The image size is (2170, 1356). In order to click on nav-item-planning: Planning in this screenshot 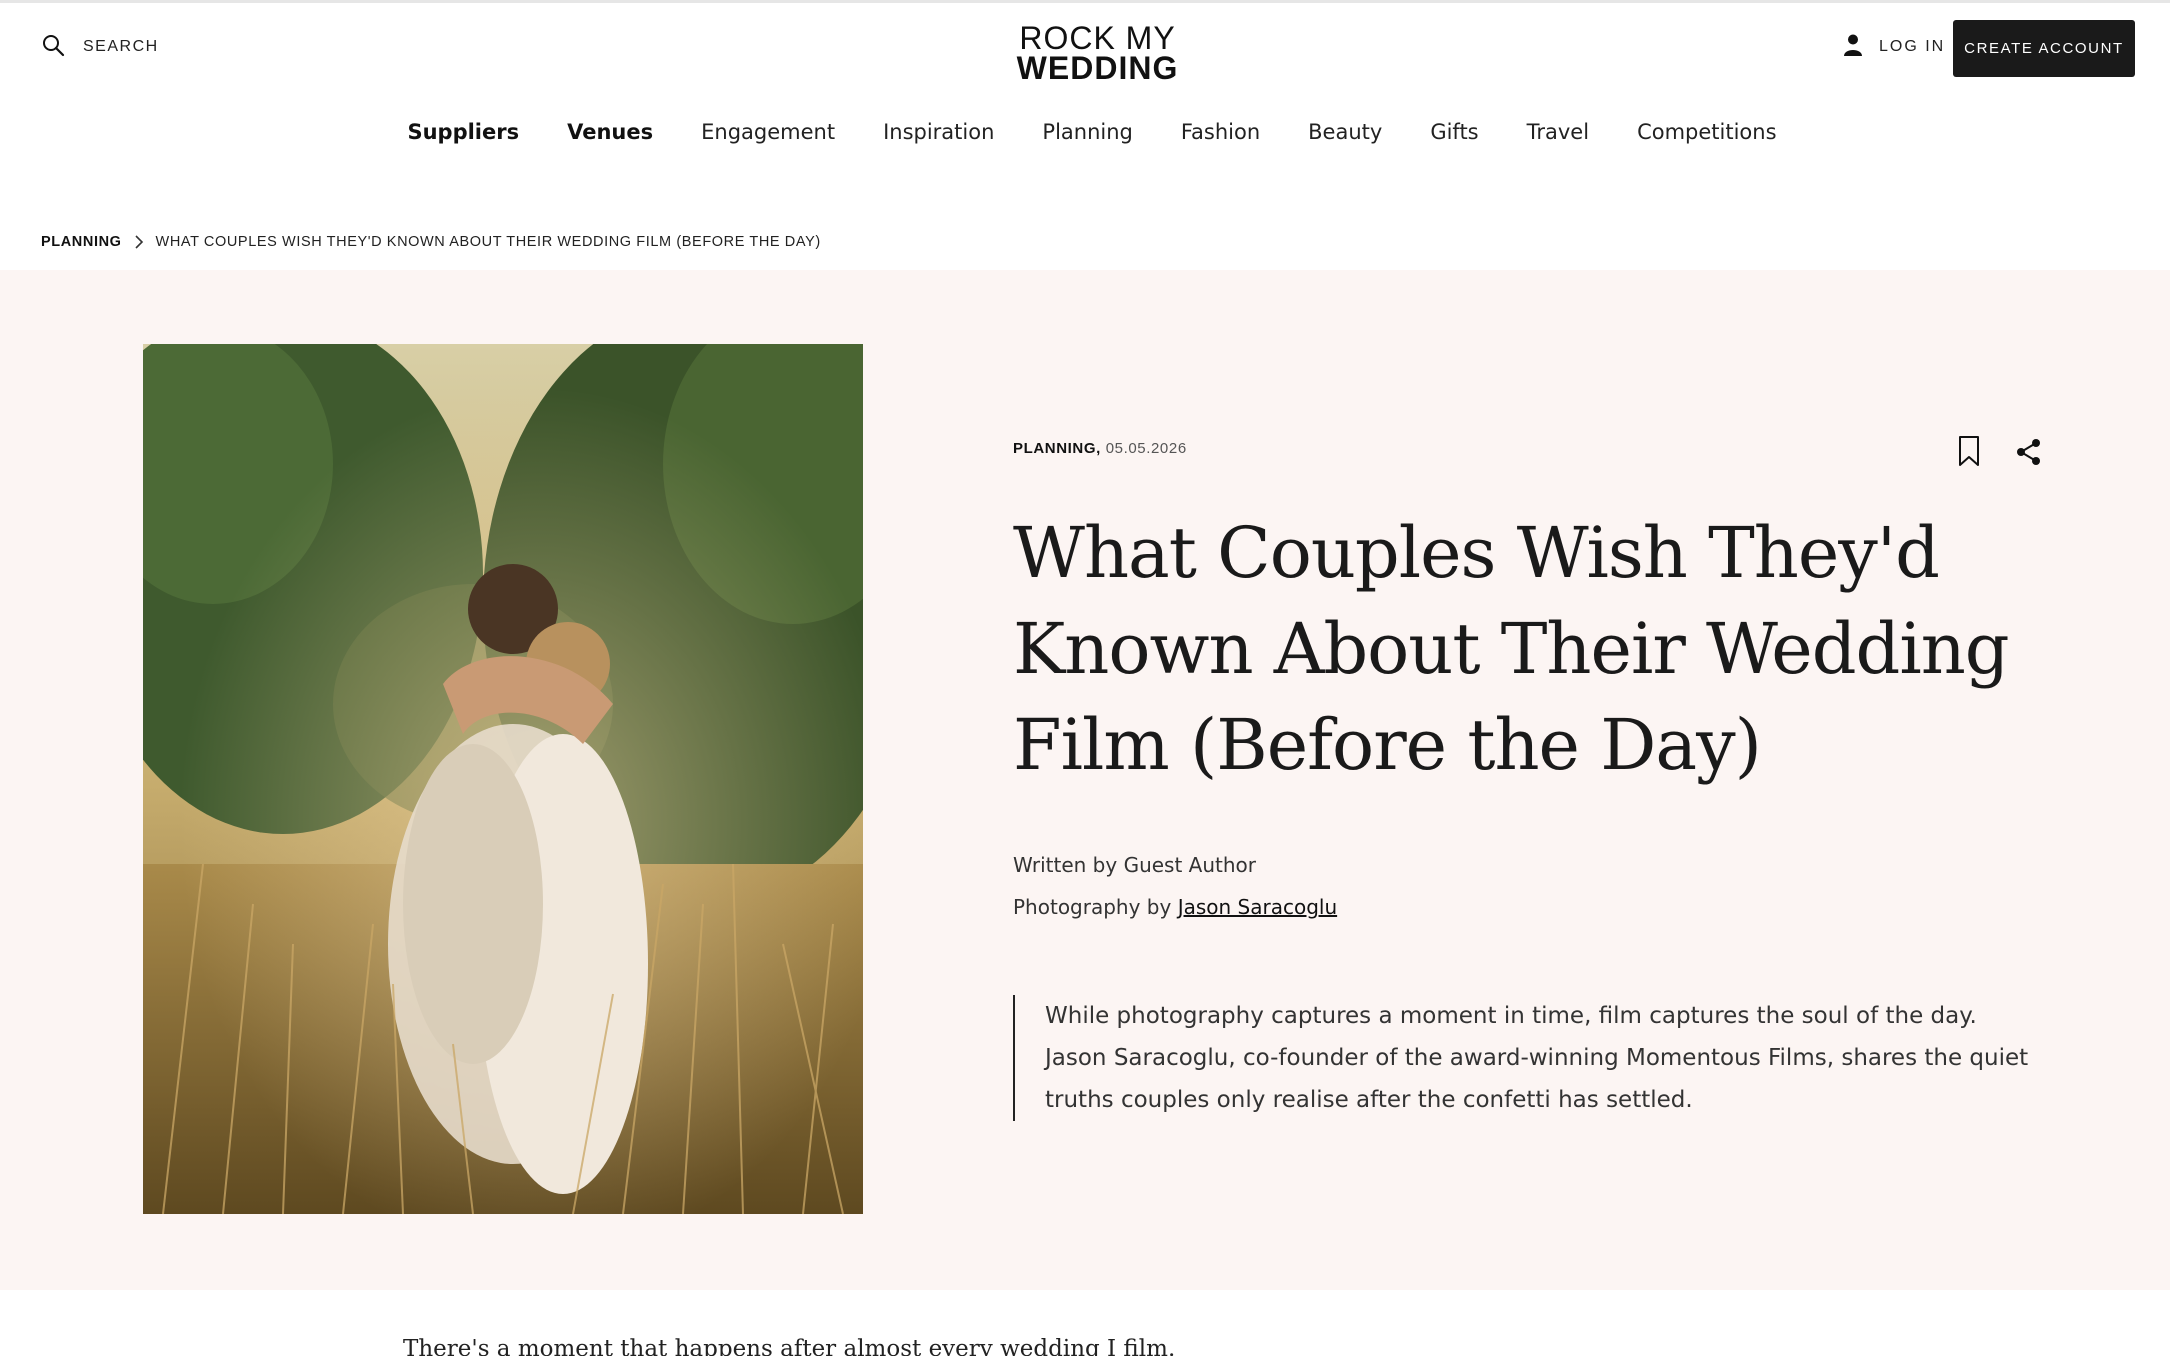, I will do `click(1087, 132)`.